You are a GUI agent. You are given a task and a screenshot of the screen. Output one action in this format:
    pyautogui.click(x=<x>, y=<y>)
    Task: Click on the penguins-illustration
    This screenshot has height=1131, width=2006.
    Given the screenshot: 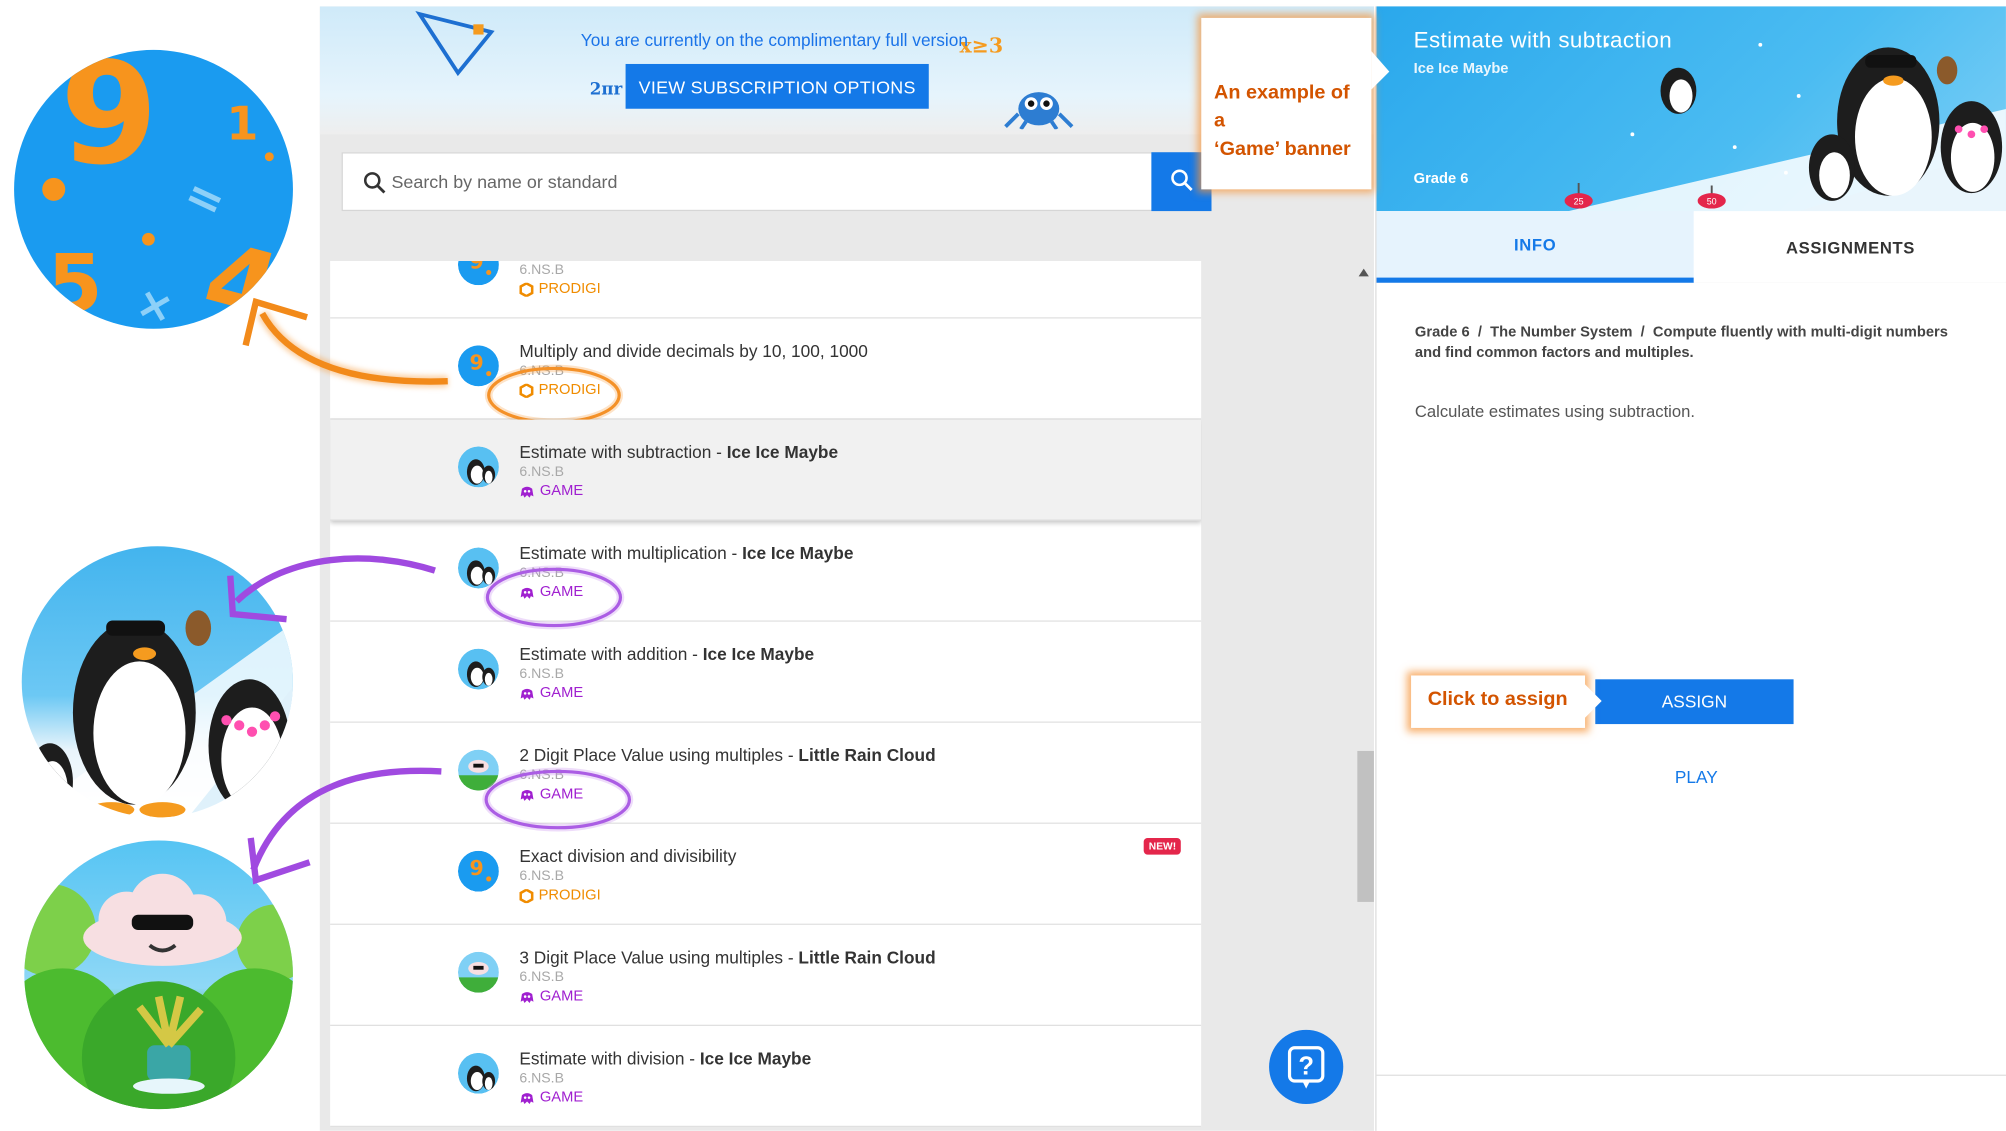 What is the action you would take?
    pyautogui.click(x=157, y=682)
    